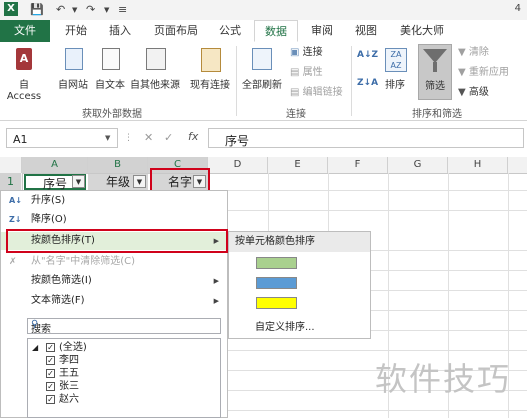 This screenshot has width=527, height=418. What do you see at coordinates (322, 31) in the screenshot?
I see `tab-review: 审阅` at bounding box center [322, 31].